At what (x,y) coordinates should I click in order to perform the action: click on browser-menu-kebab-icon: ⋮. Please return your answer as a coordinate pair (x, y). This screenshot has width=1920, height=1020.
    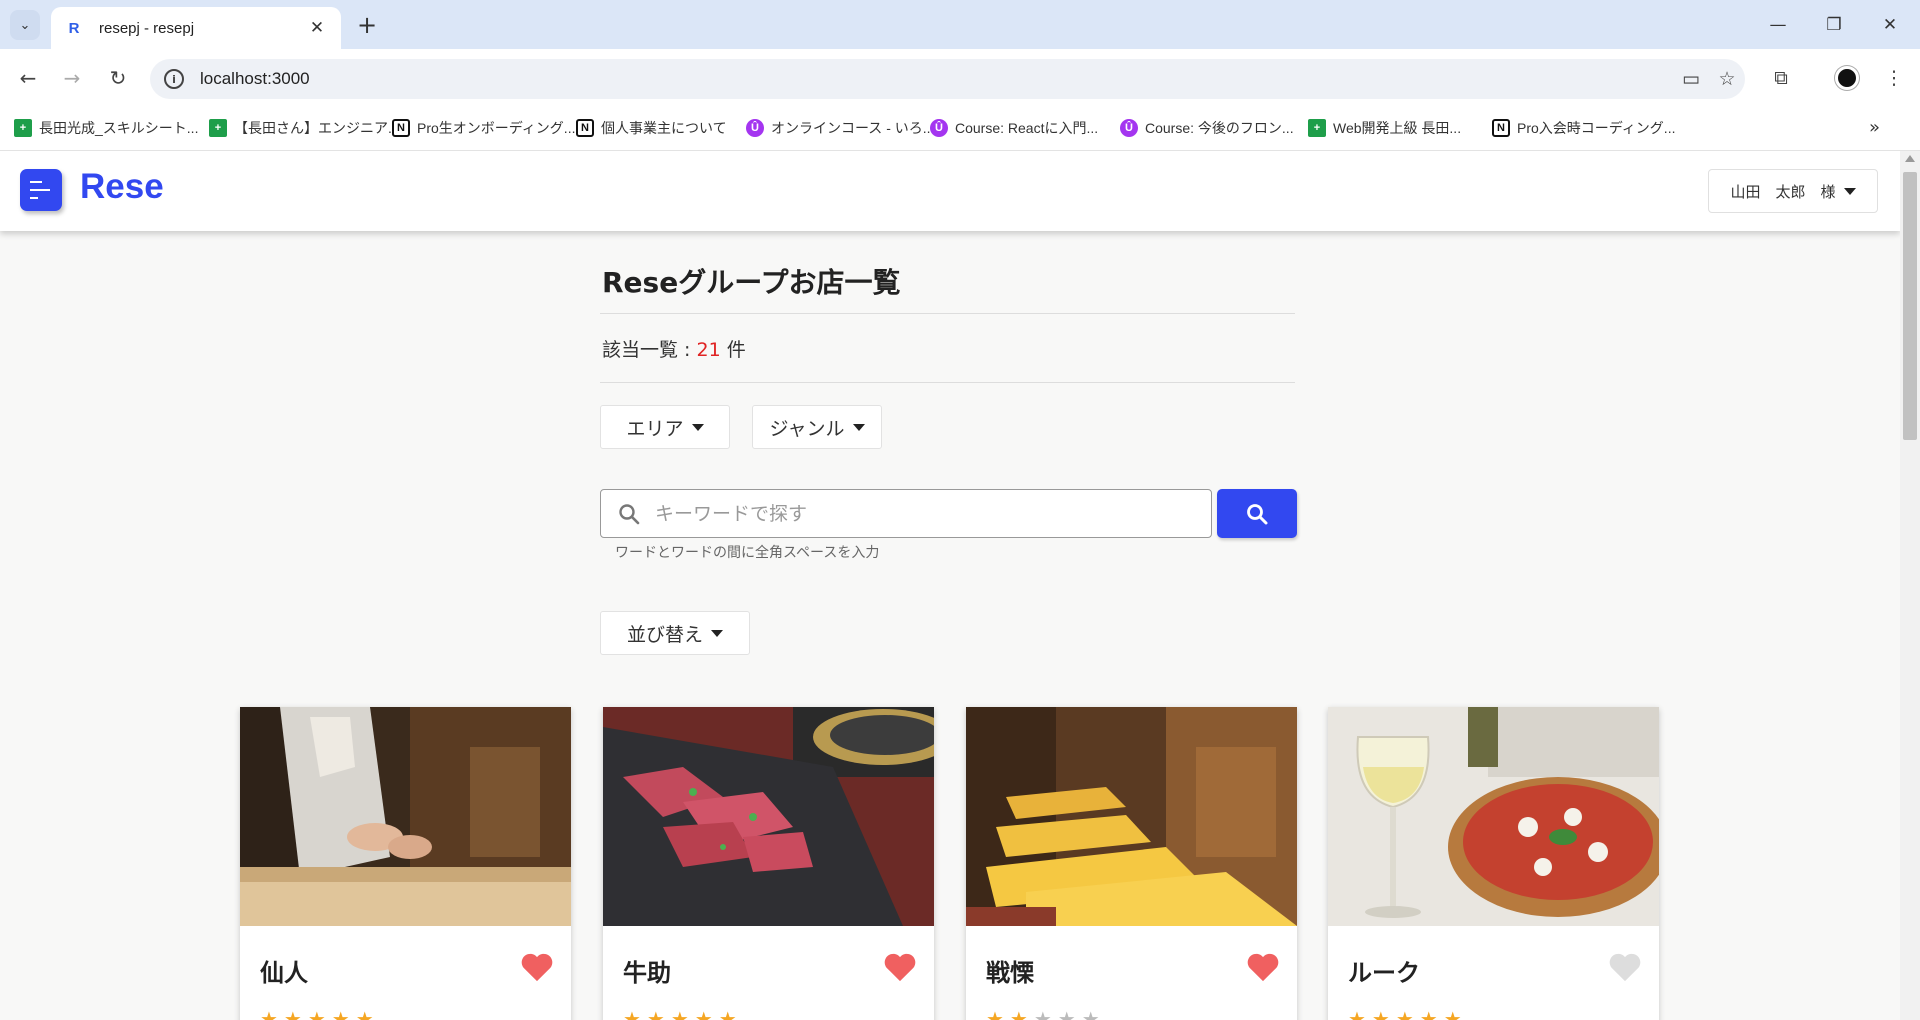
    Looking at the image, I should click on (1894, 78).